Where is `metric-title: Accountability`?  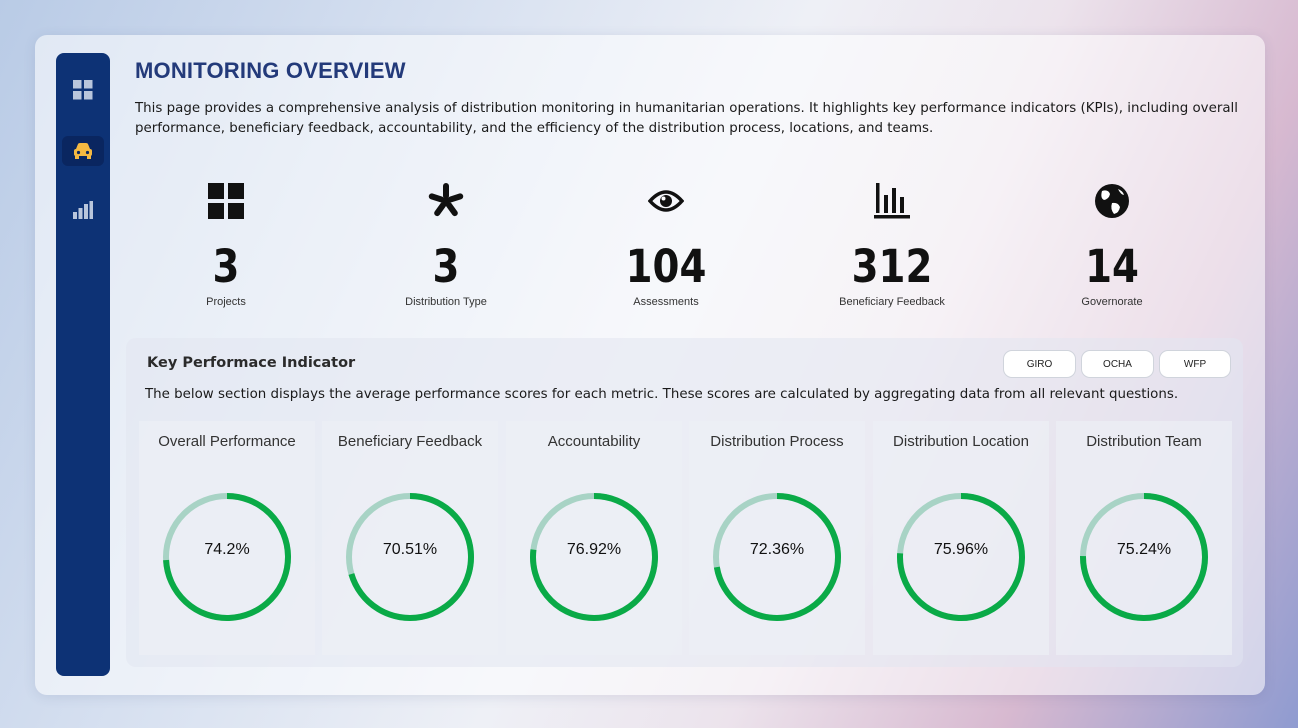 metric-title: Accountability is located at coordinates (594, 441).